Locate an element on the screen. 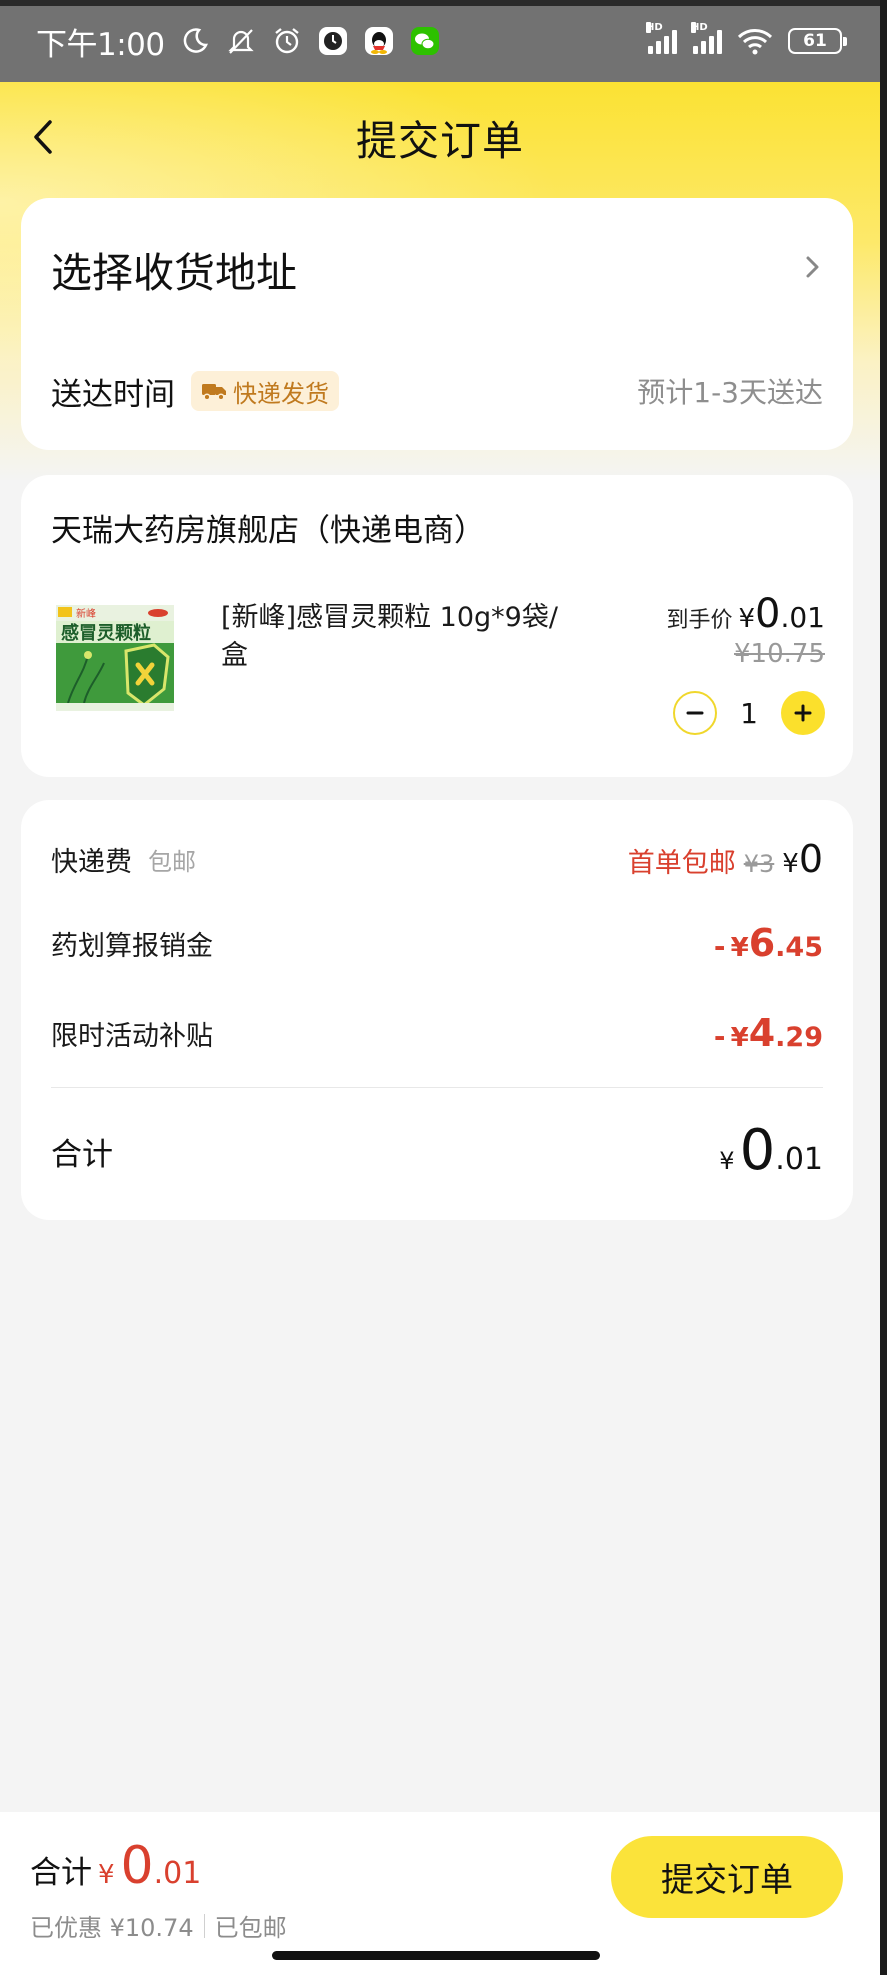  subsidy-value: - ¥4.29 is located at coordinates (768, 1033).